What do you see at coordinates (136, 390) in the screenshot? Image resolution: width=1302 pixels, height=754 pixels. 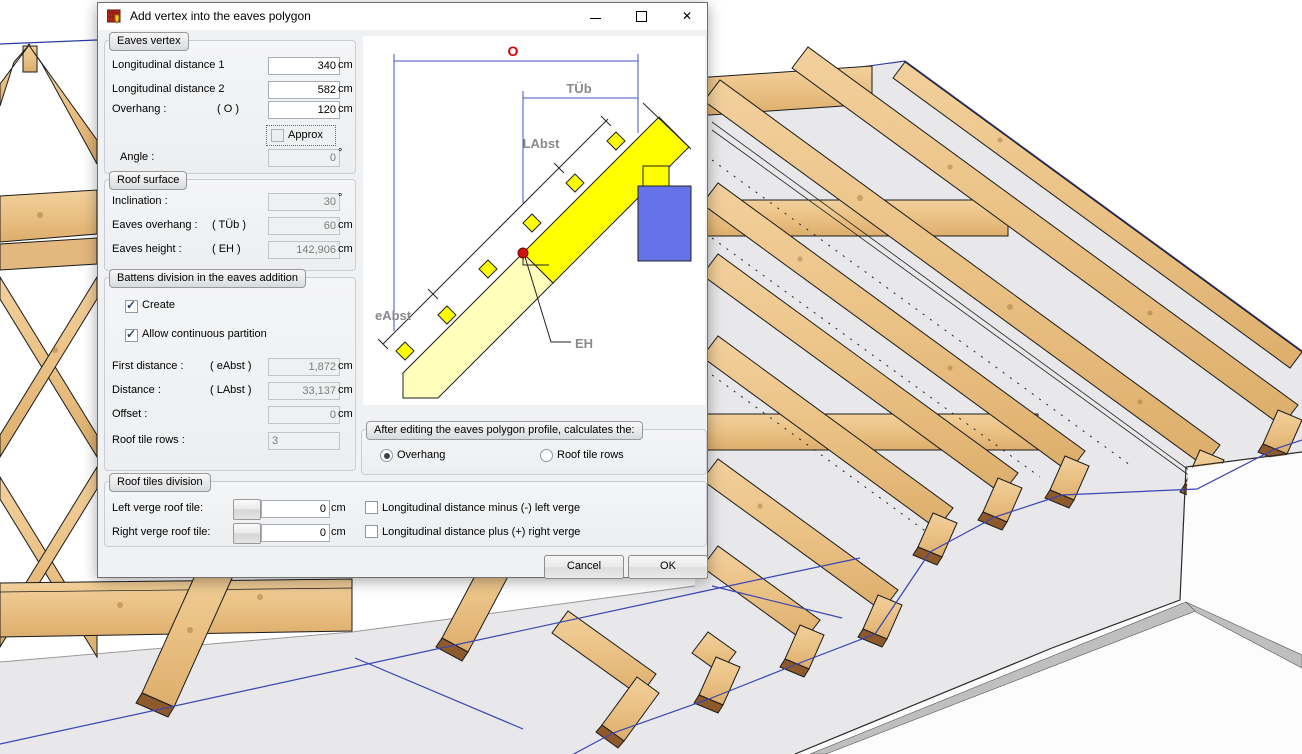 I see `field-label: Distance :` at bounding box center [136, 390].